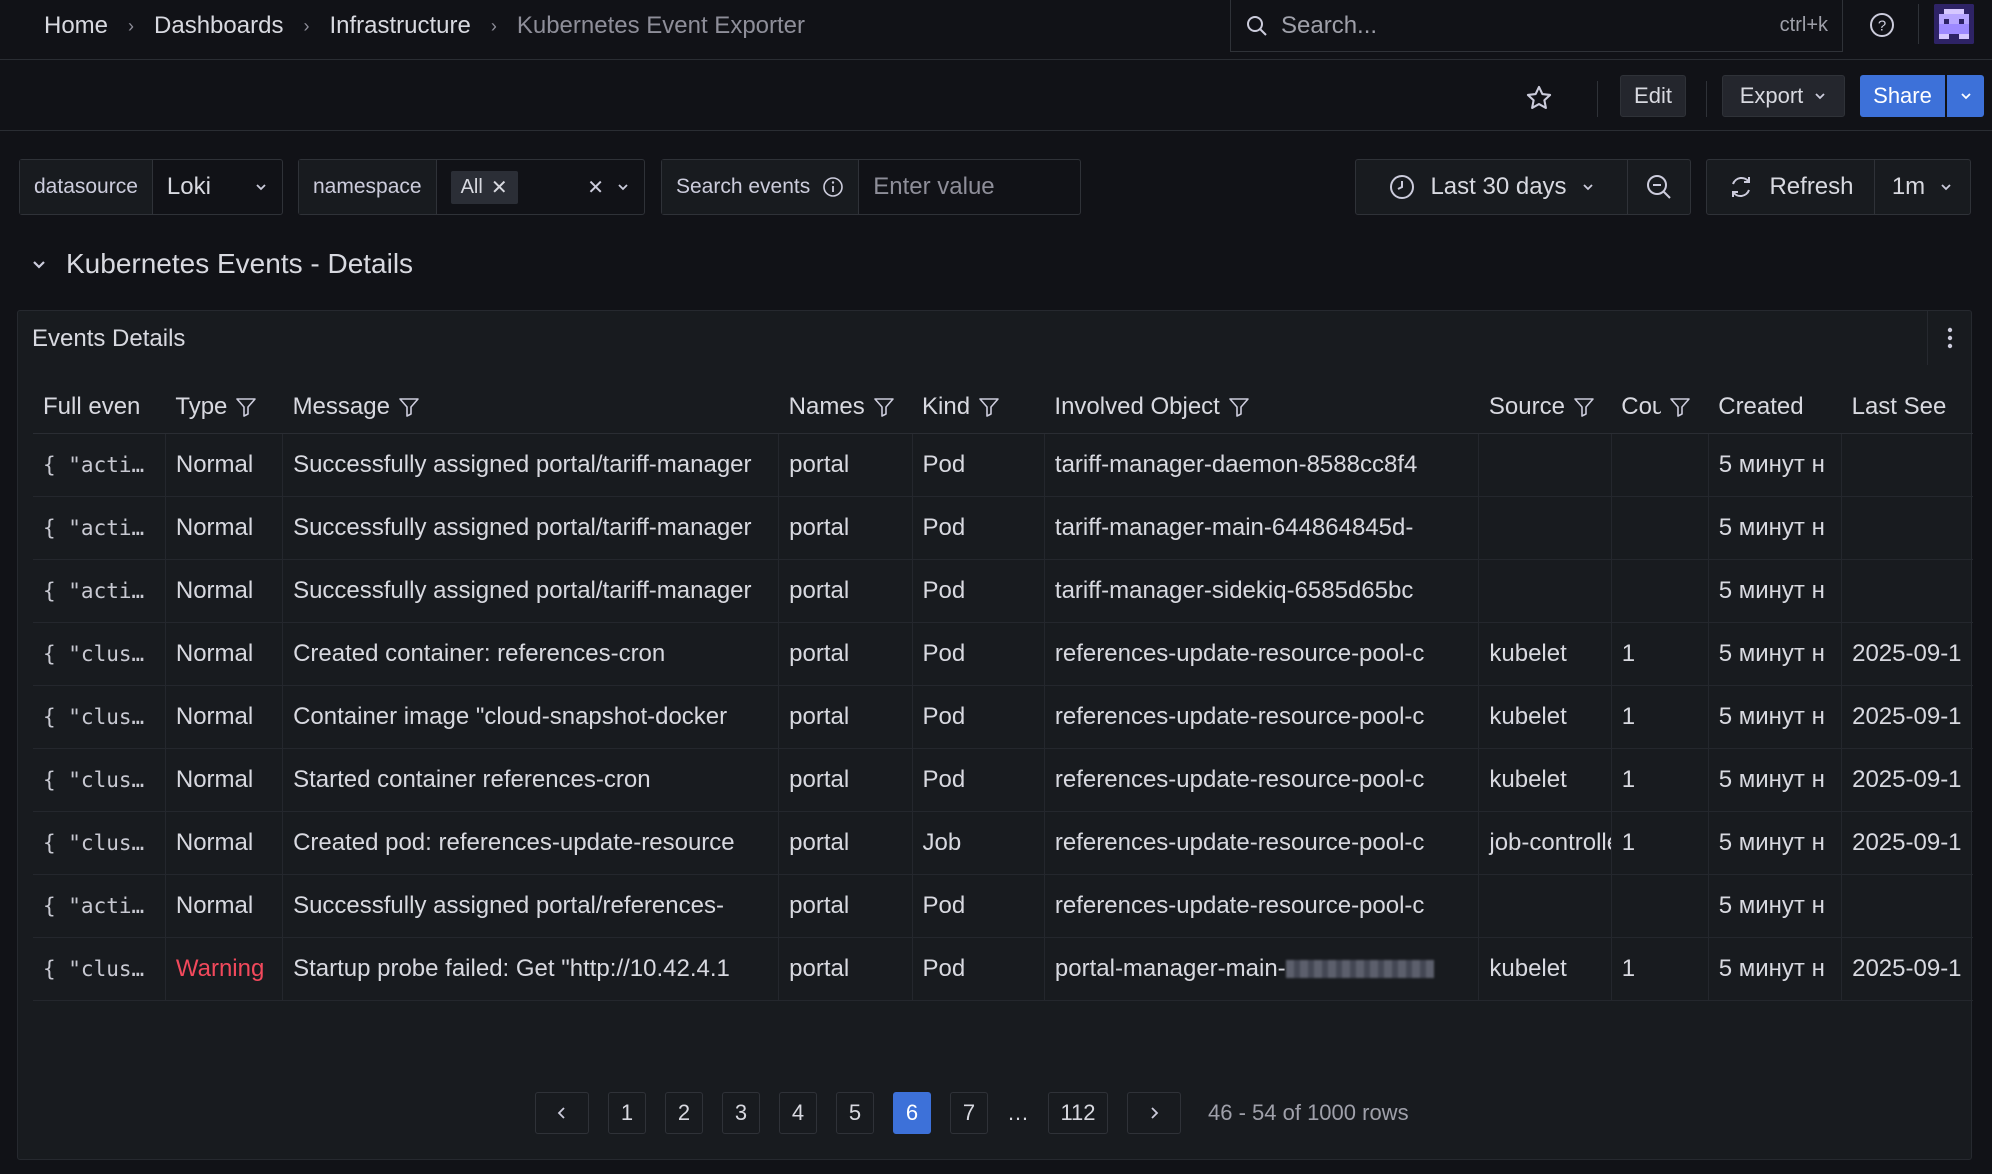  I want to click on page-button: 3, so click(741, 1113).